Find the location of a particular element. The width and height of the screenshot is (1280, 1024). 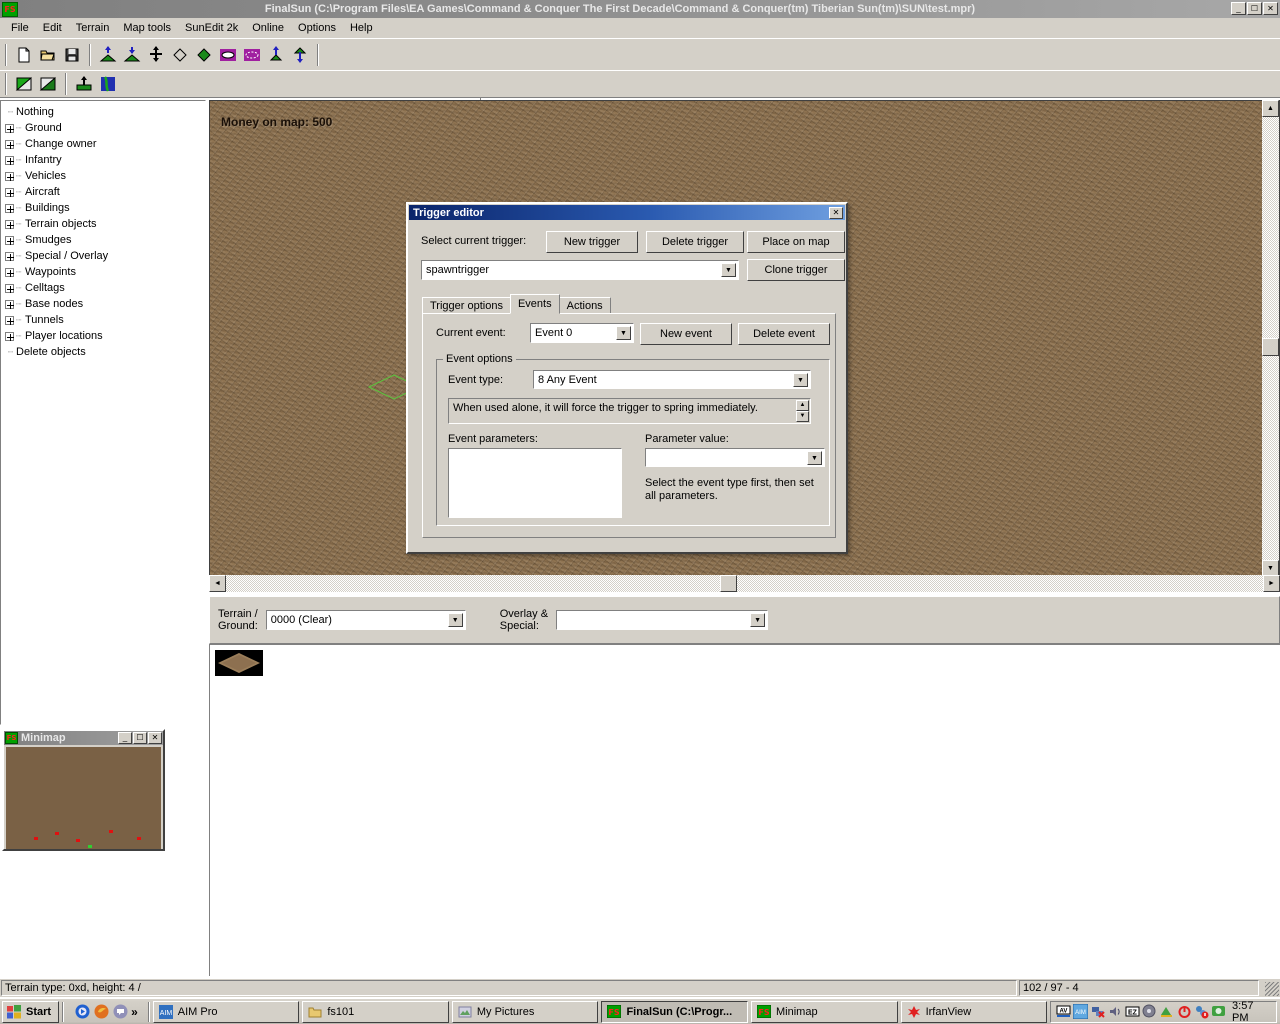

event-parameters-listbox is located at coordinates (535, 483).